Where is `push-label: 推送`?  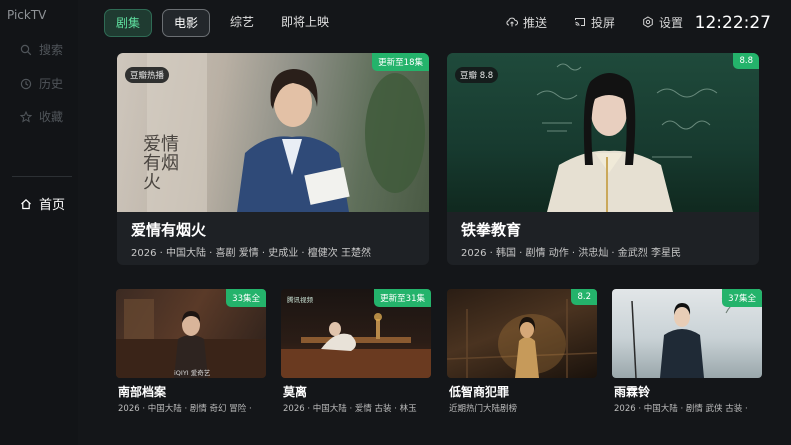
push-label: 推送 is located at coordinates (535, 22).